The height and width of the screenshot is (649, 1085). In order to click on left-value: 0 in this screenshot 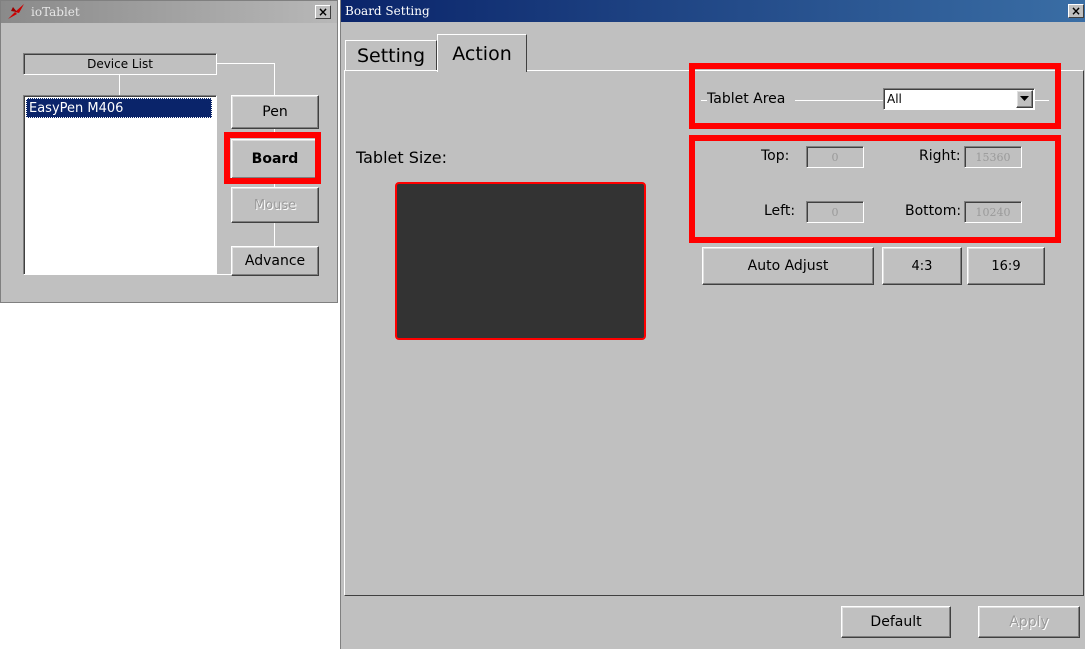, I will do `click(835, 212)`.